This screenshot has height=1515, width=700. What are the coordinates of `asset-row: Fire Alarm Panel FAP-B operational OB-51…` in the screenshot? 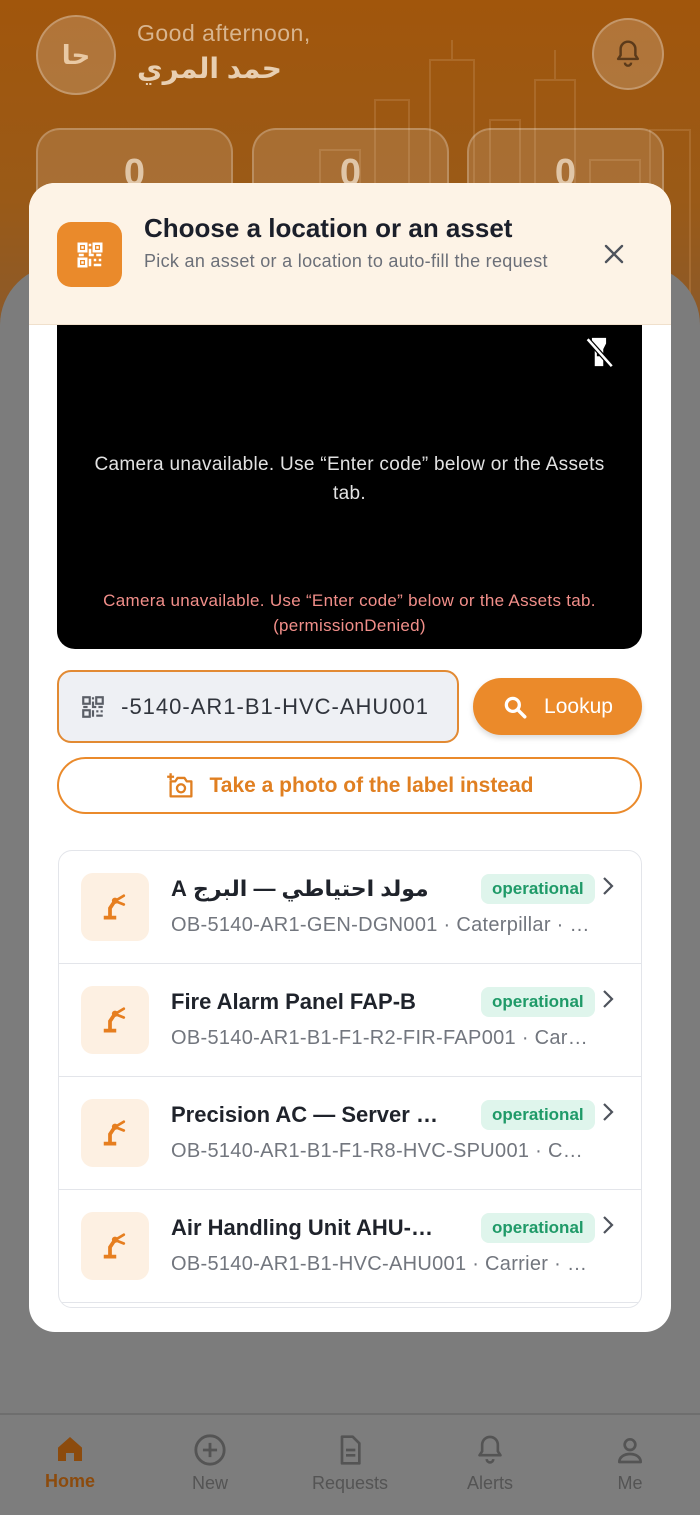 It's located at (350, 1020).